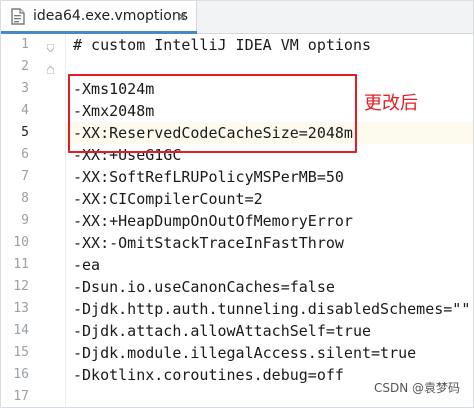 This screenshot has height=408, width=474. What do you see at coordinates (21, 374) in the screenshot?
I see `line-number: 16` at bounding box center [21, 374].